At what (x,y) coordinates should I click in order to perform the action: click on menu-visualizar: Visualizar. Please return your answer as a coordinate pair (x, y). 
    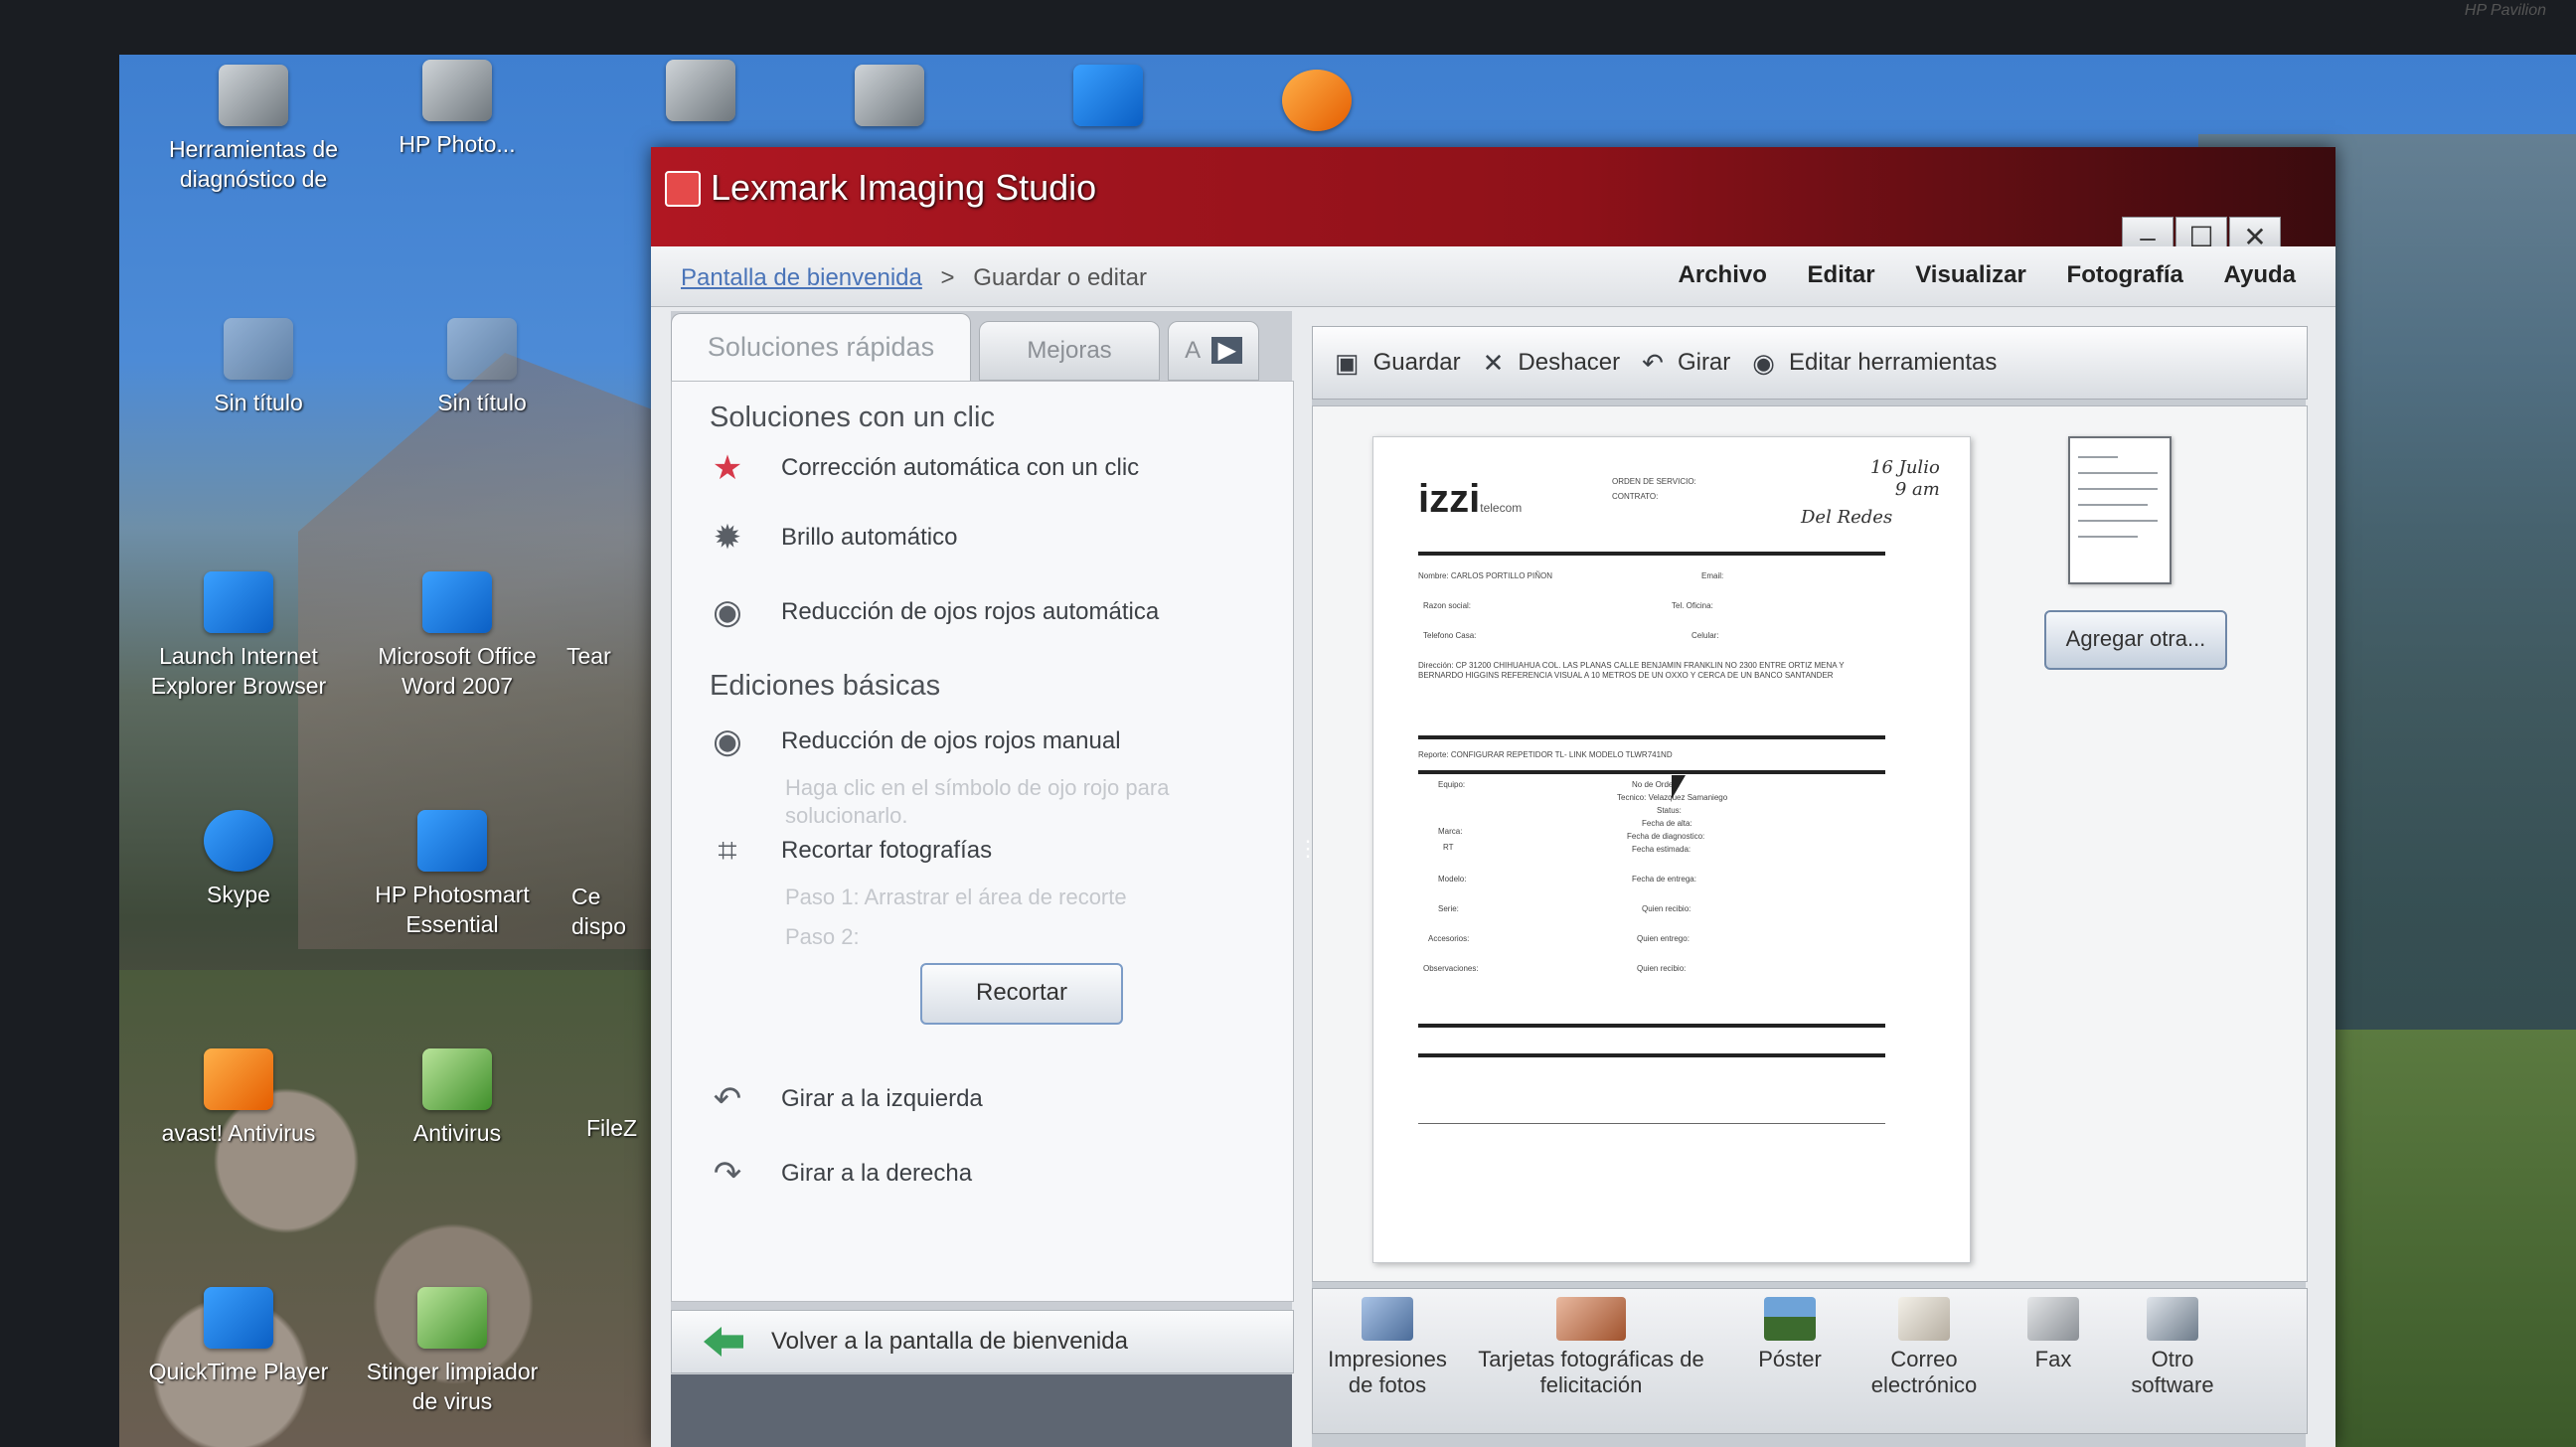
    Looking at the image, I should click on (1970, 274).